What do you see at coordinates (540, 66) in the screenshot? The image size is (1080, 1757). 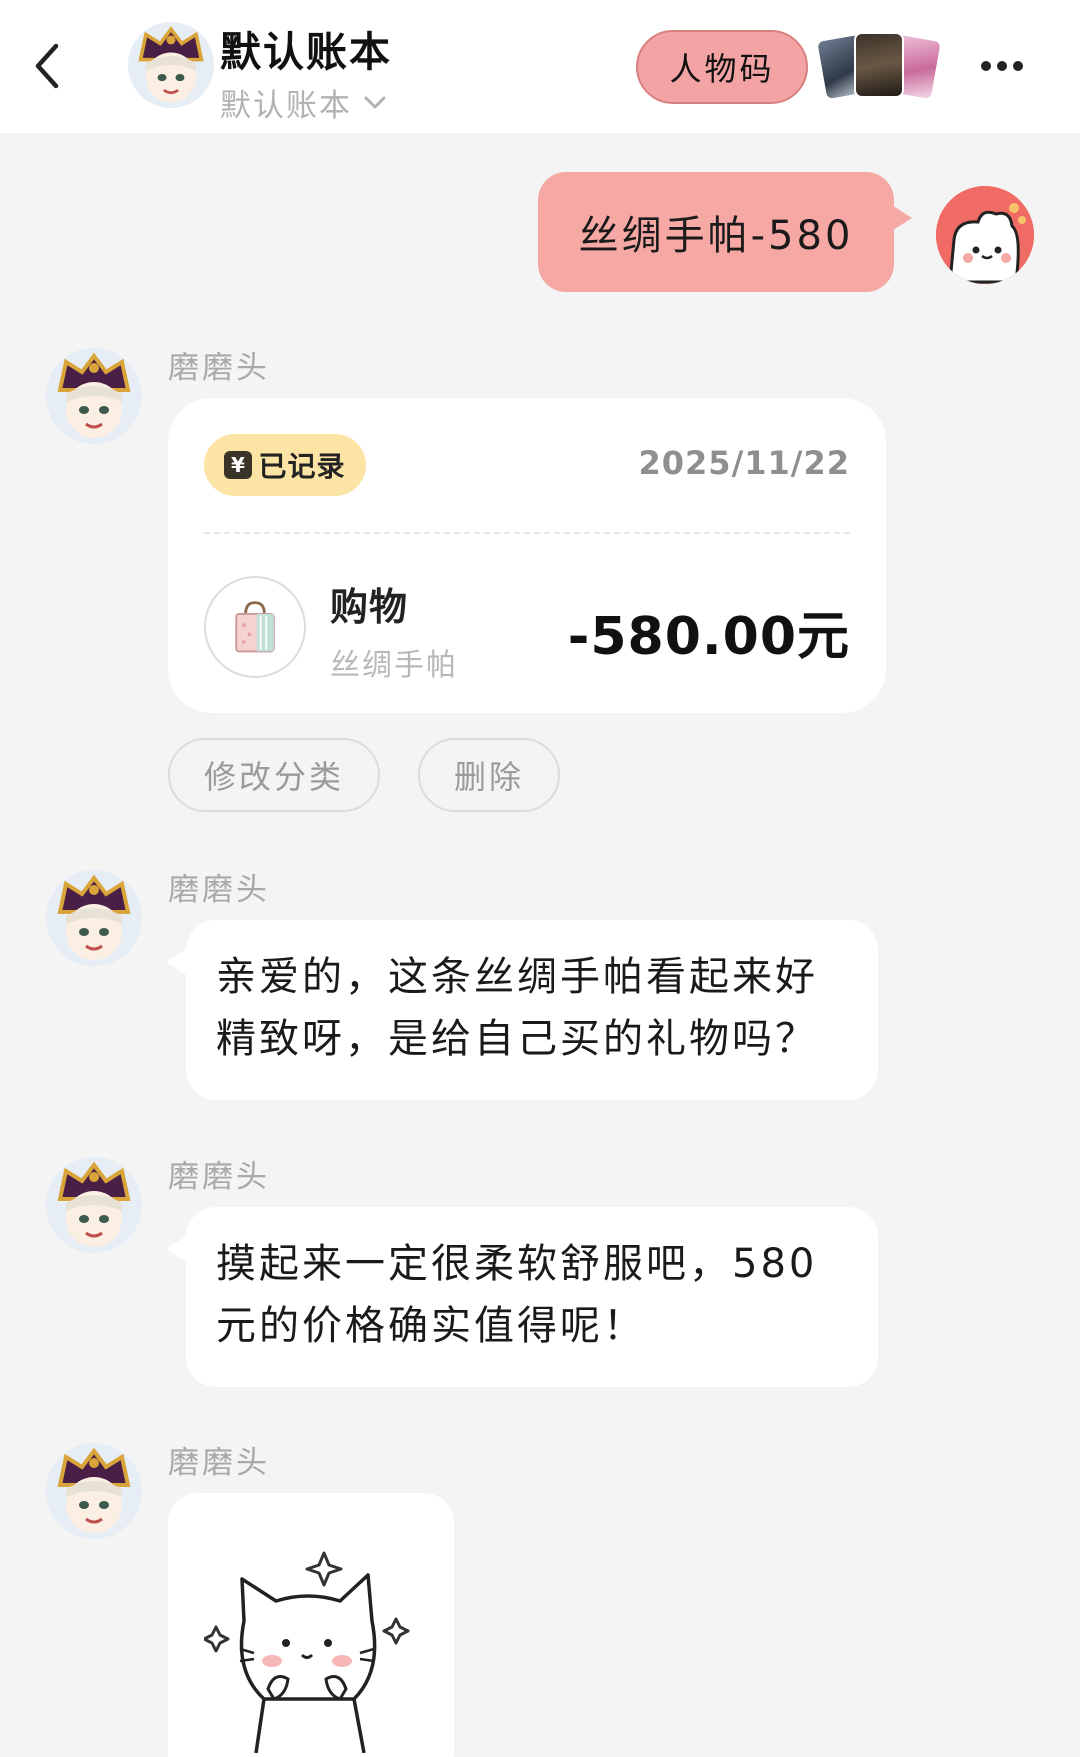 I see `top-bar: 默认账本 默认账本 人物码` at bounding box center [540, 66].